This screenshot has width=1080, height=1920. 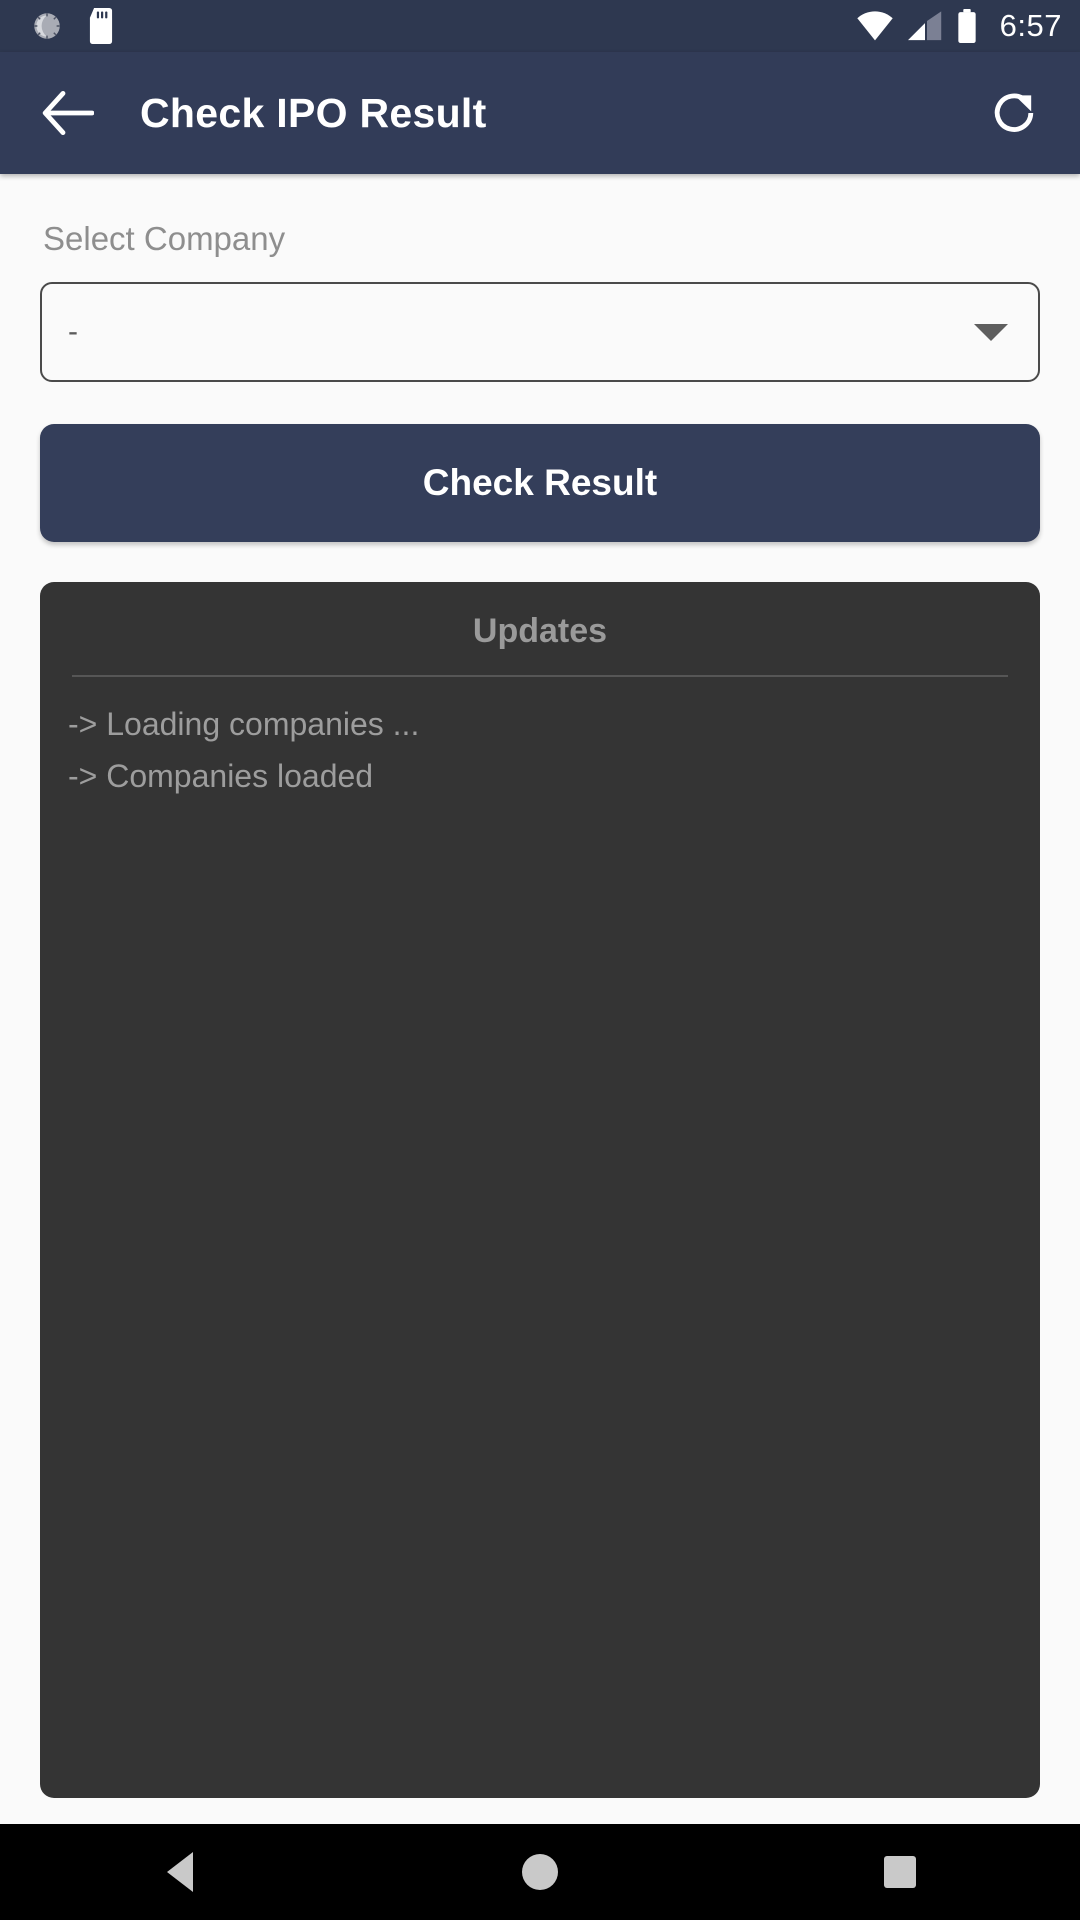 I want to click on company-dropdown: -, so click(x=540, y=332).